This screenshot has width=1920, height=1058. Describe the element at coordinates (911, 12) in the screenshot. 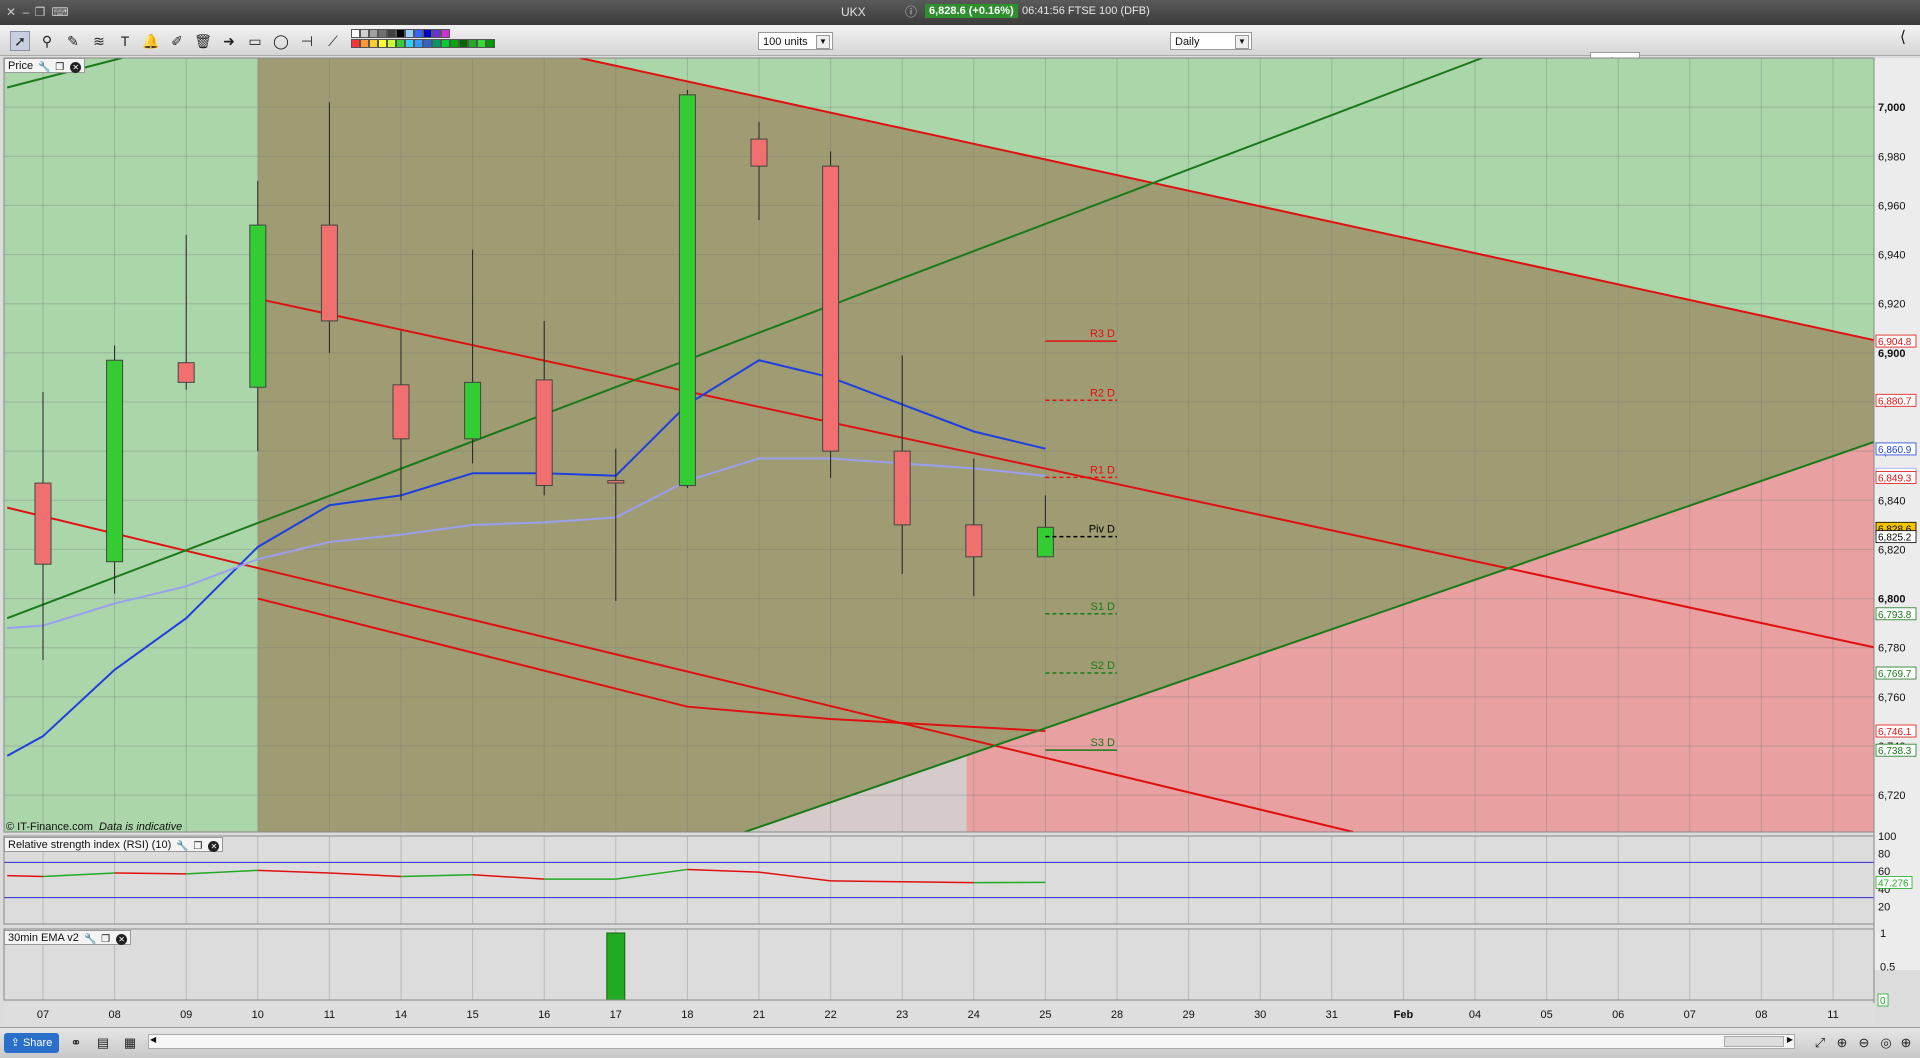

I see `info-icon: ⓘ` at that location.